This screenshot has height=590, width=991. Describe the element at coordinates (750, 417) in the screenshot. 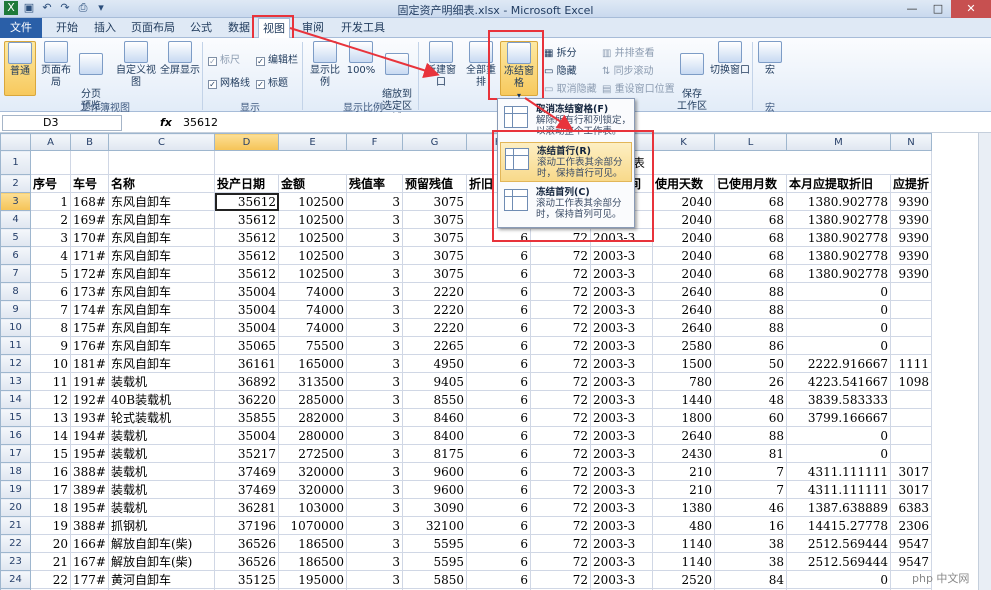

I see `cell: 60` at that location.